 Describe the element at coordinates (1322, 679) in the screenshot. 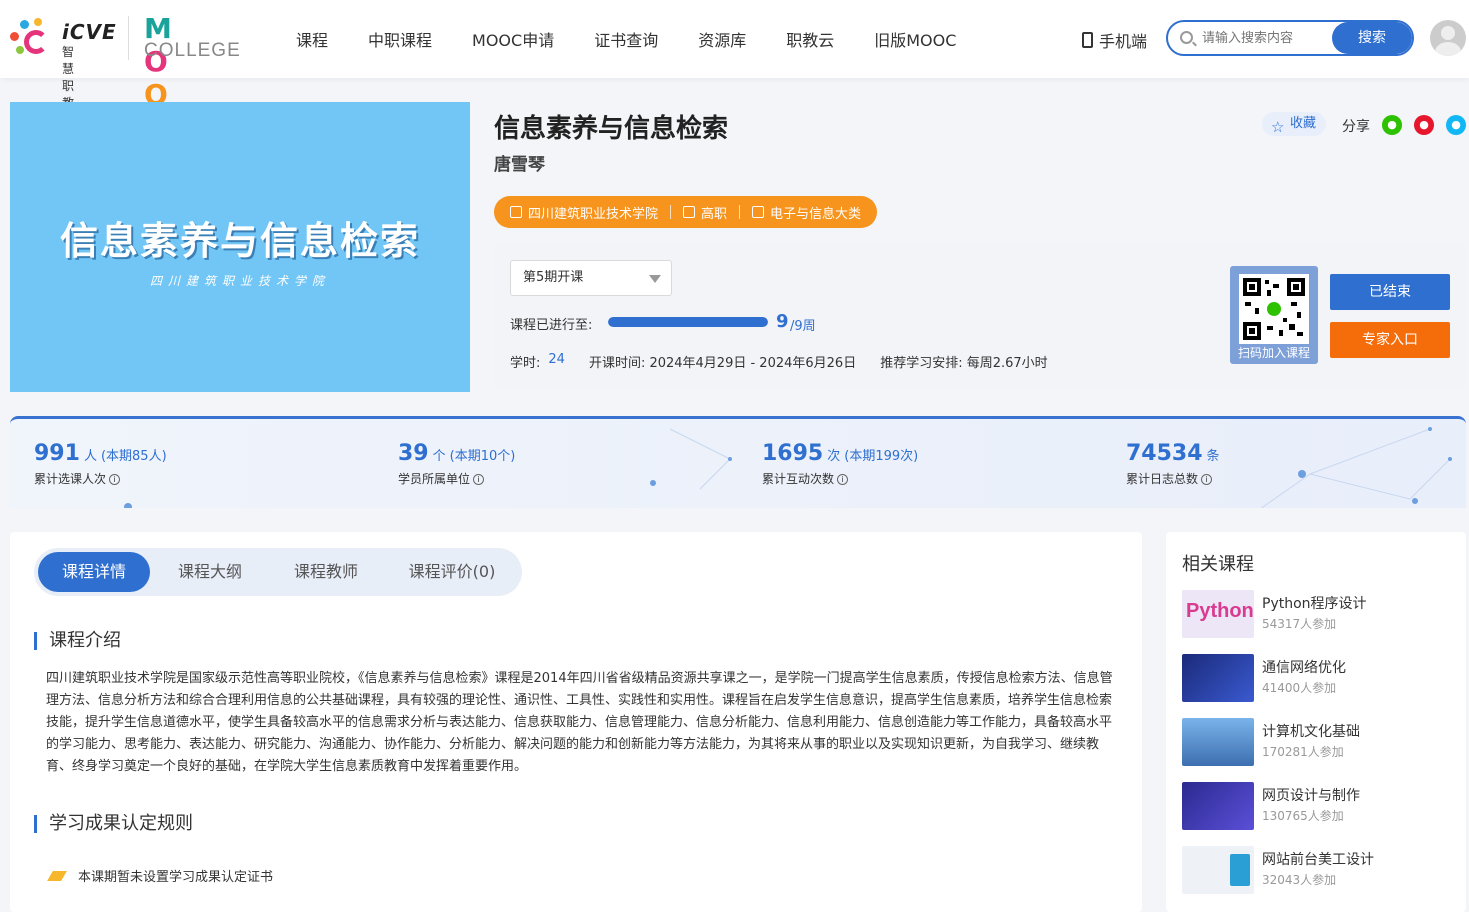

I see `related-course-item: 通信网络优化 41400人参加` at that location.